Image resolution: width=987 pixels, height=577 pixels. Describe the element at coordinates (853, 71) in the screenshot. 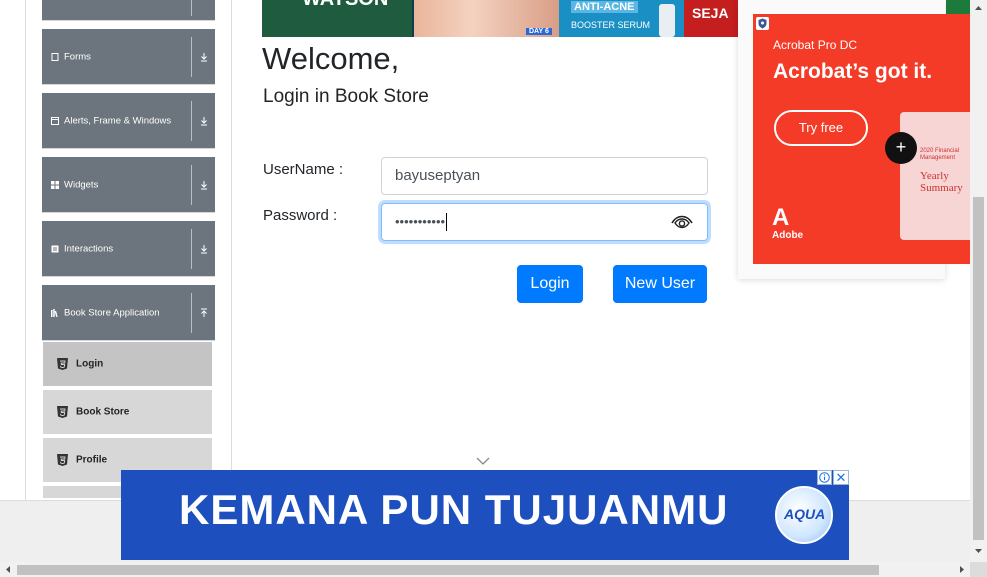

I see `ad-headline: Acrobat’s got it.` at that location.